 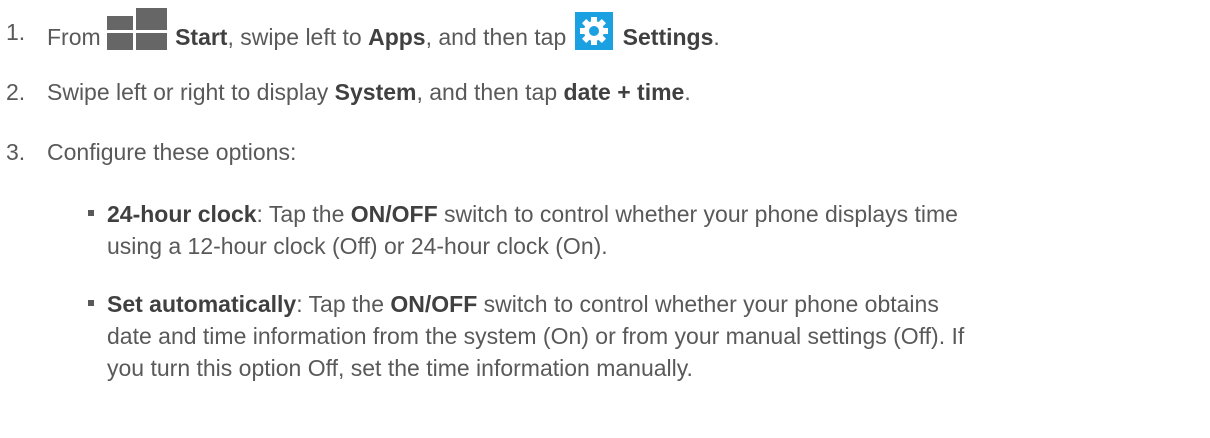 I want to click on step-number: 2., so click(x=16, y=92).